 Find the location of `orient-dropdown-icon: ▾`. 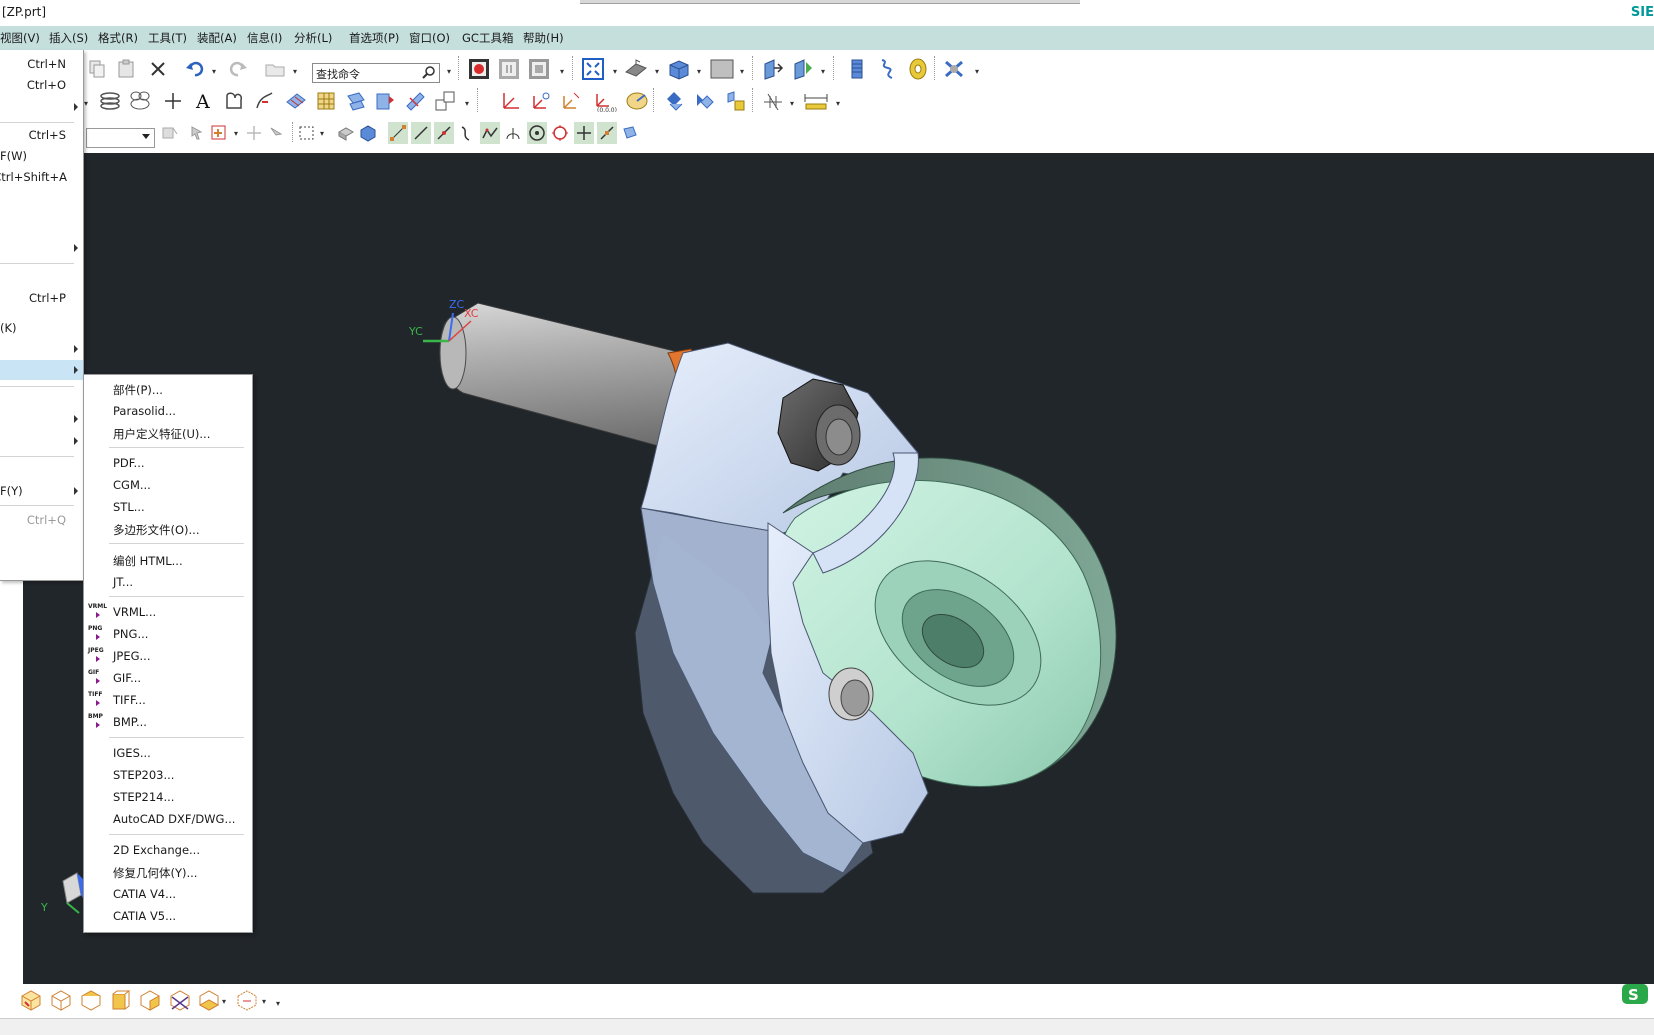

orient-dropdown-icon: ▾ is located at coordinates (659, 72).